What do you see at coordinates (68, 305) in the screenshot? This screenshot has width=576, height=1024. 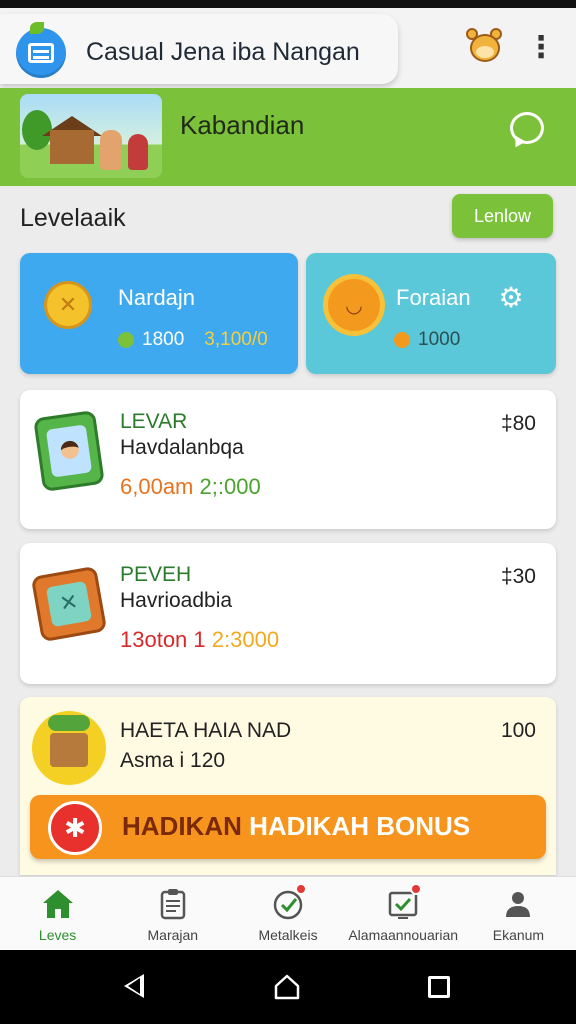 I see `coin-icon` at bounding box center [68, 305].